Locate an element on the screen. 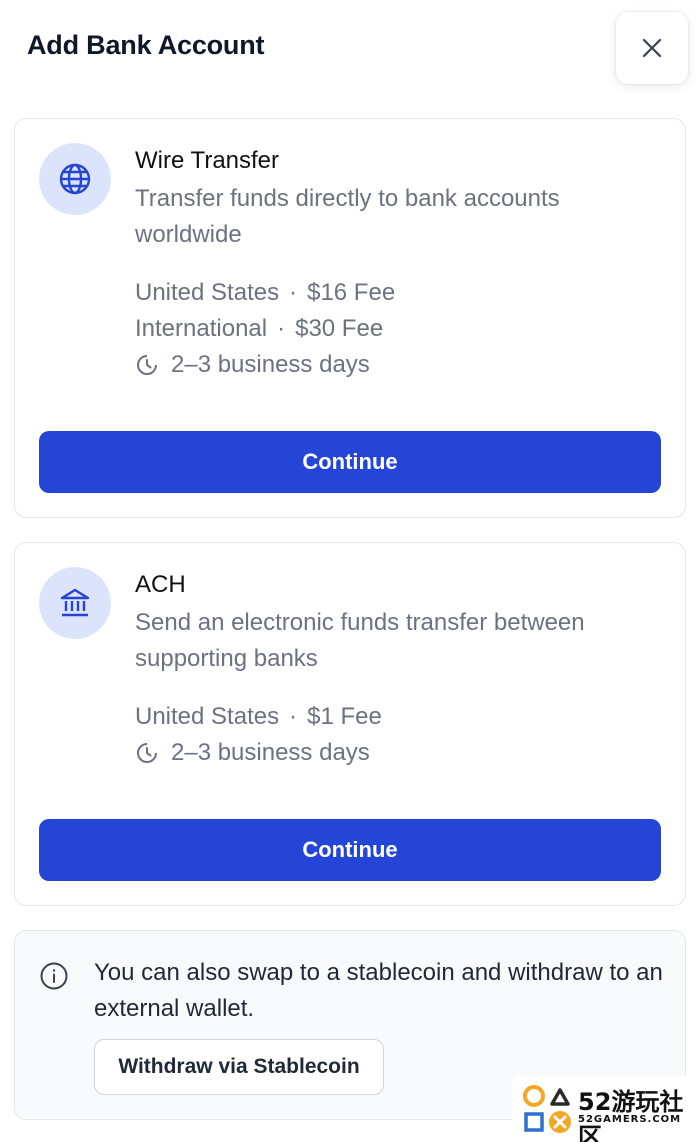  wire-transfer-icon-badge is located at coordinates (75, 179).